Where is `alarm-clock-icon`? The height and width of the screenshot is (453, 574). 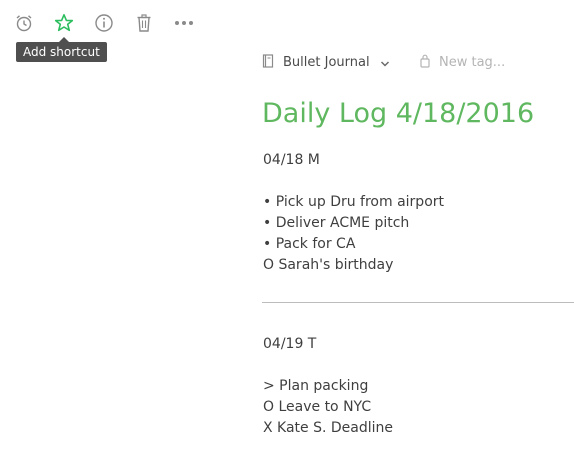
alarm-clock-icon is located at coordinates (24, 23).